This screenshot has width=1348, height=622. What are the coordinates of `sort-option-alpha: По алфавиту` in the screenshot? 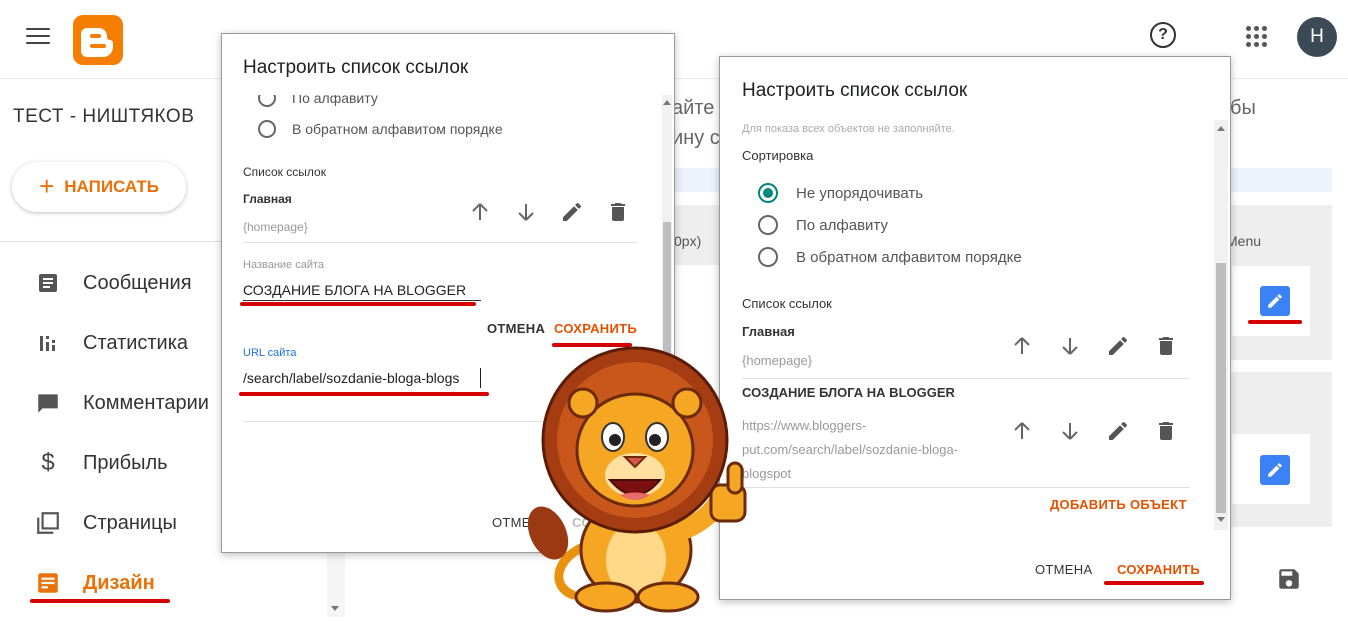 It's located at (823, 225).